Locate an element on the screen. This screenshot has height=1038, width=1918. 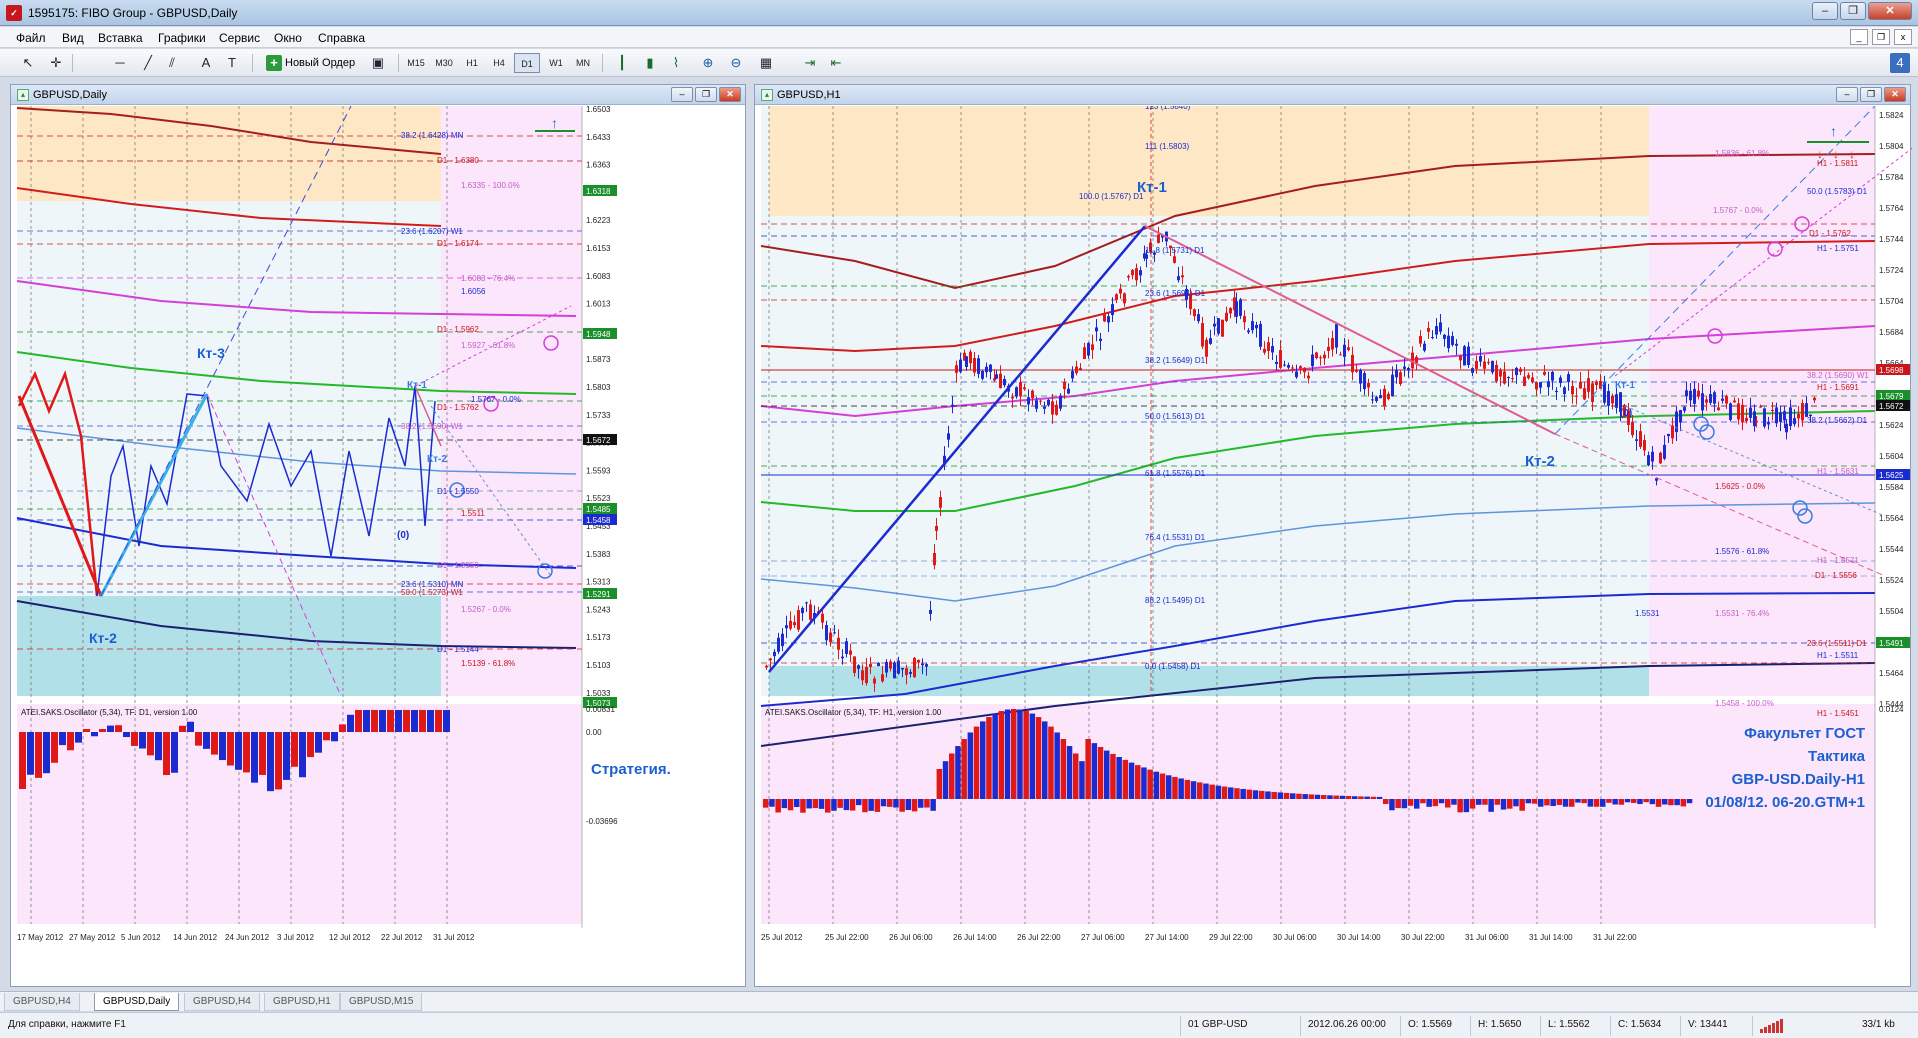
panel-icon: 4 is located at coordinates (1900, 63).